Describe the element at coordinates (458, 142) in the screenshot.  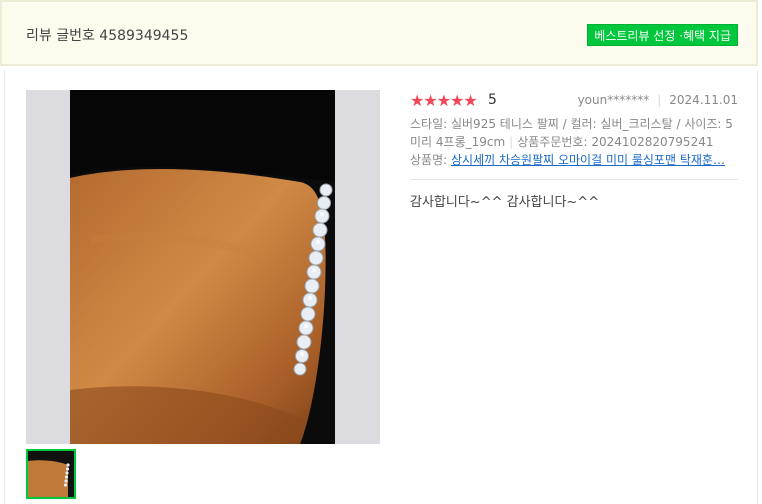
I see `options-line-2: 미리 4프롱_19cm` at that location.